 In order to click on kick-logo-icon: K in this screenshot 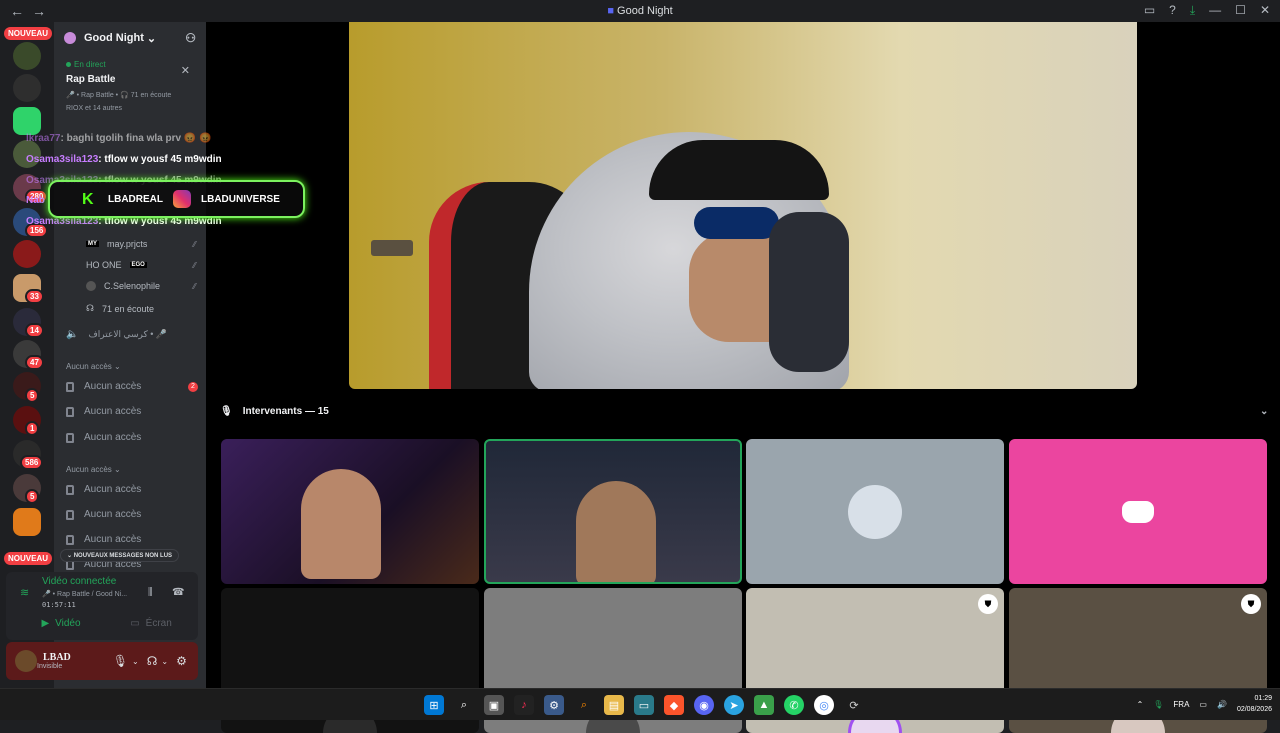, I will do `click(88, 199)`.